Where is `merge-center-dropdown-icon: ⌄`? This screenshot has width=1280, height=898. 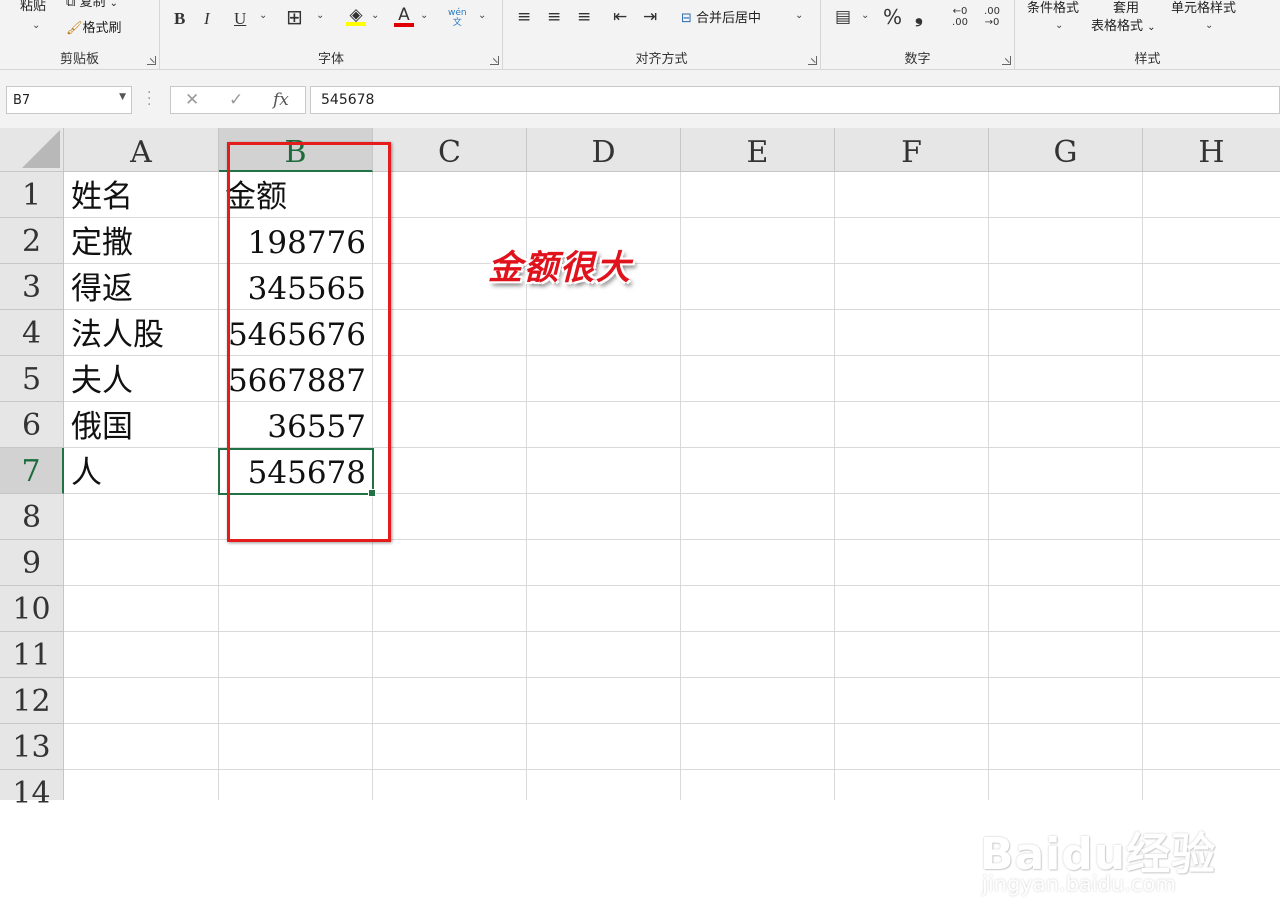 merge-center-dropdown-icon: ⌄ is located at coordinates (799, 15).